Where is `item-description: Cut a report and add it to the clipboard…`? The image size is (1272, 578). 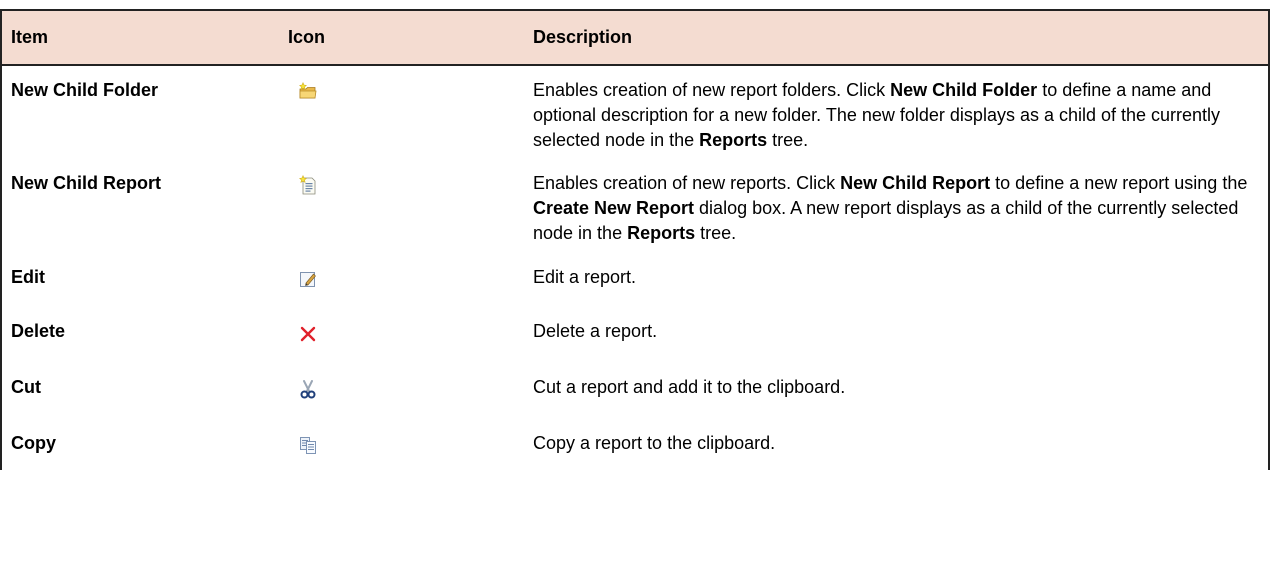
item-description: Cut a report and add it to the clipboard… is located at coordinates (689, 387).